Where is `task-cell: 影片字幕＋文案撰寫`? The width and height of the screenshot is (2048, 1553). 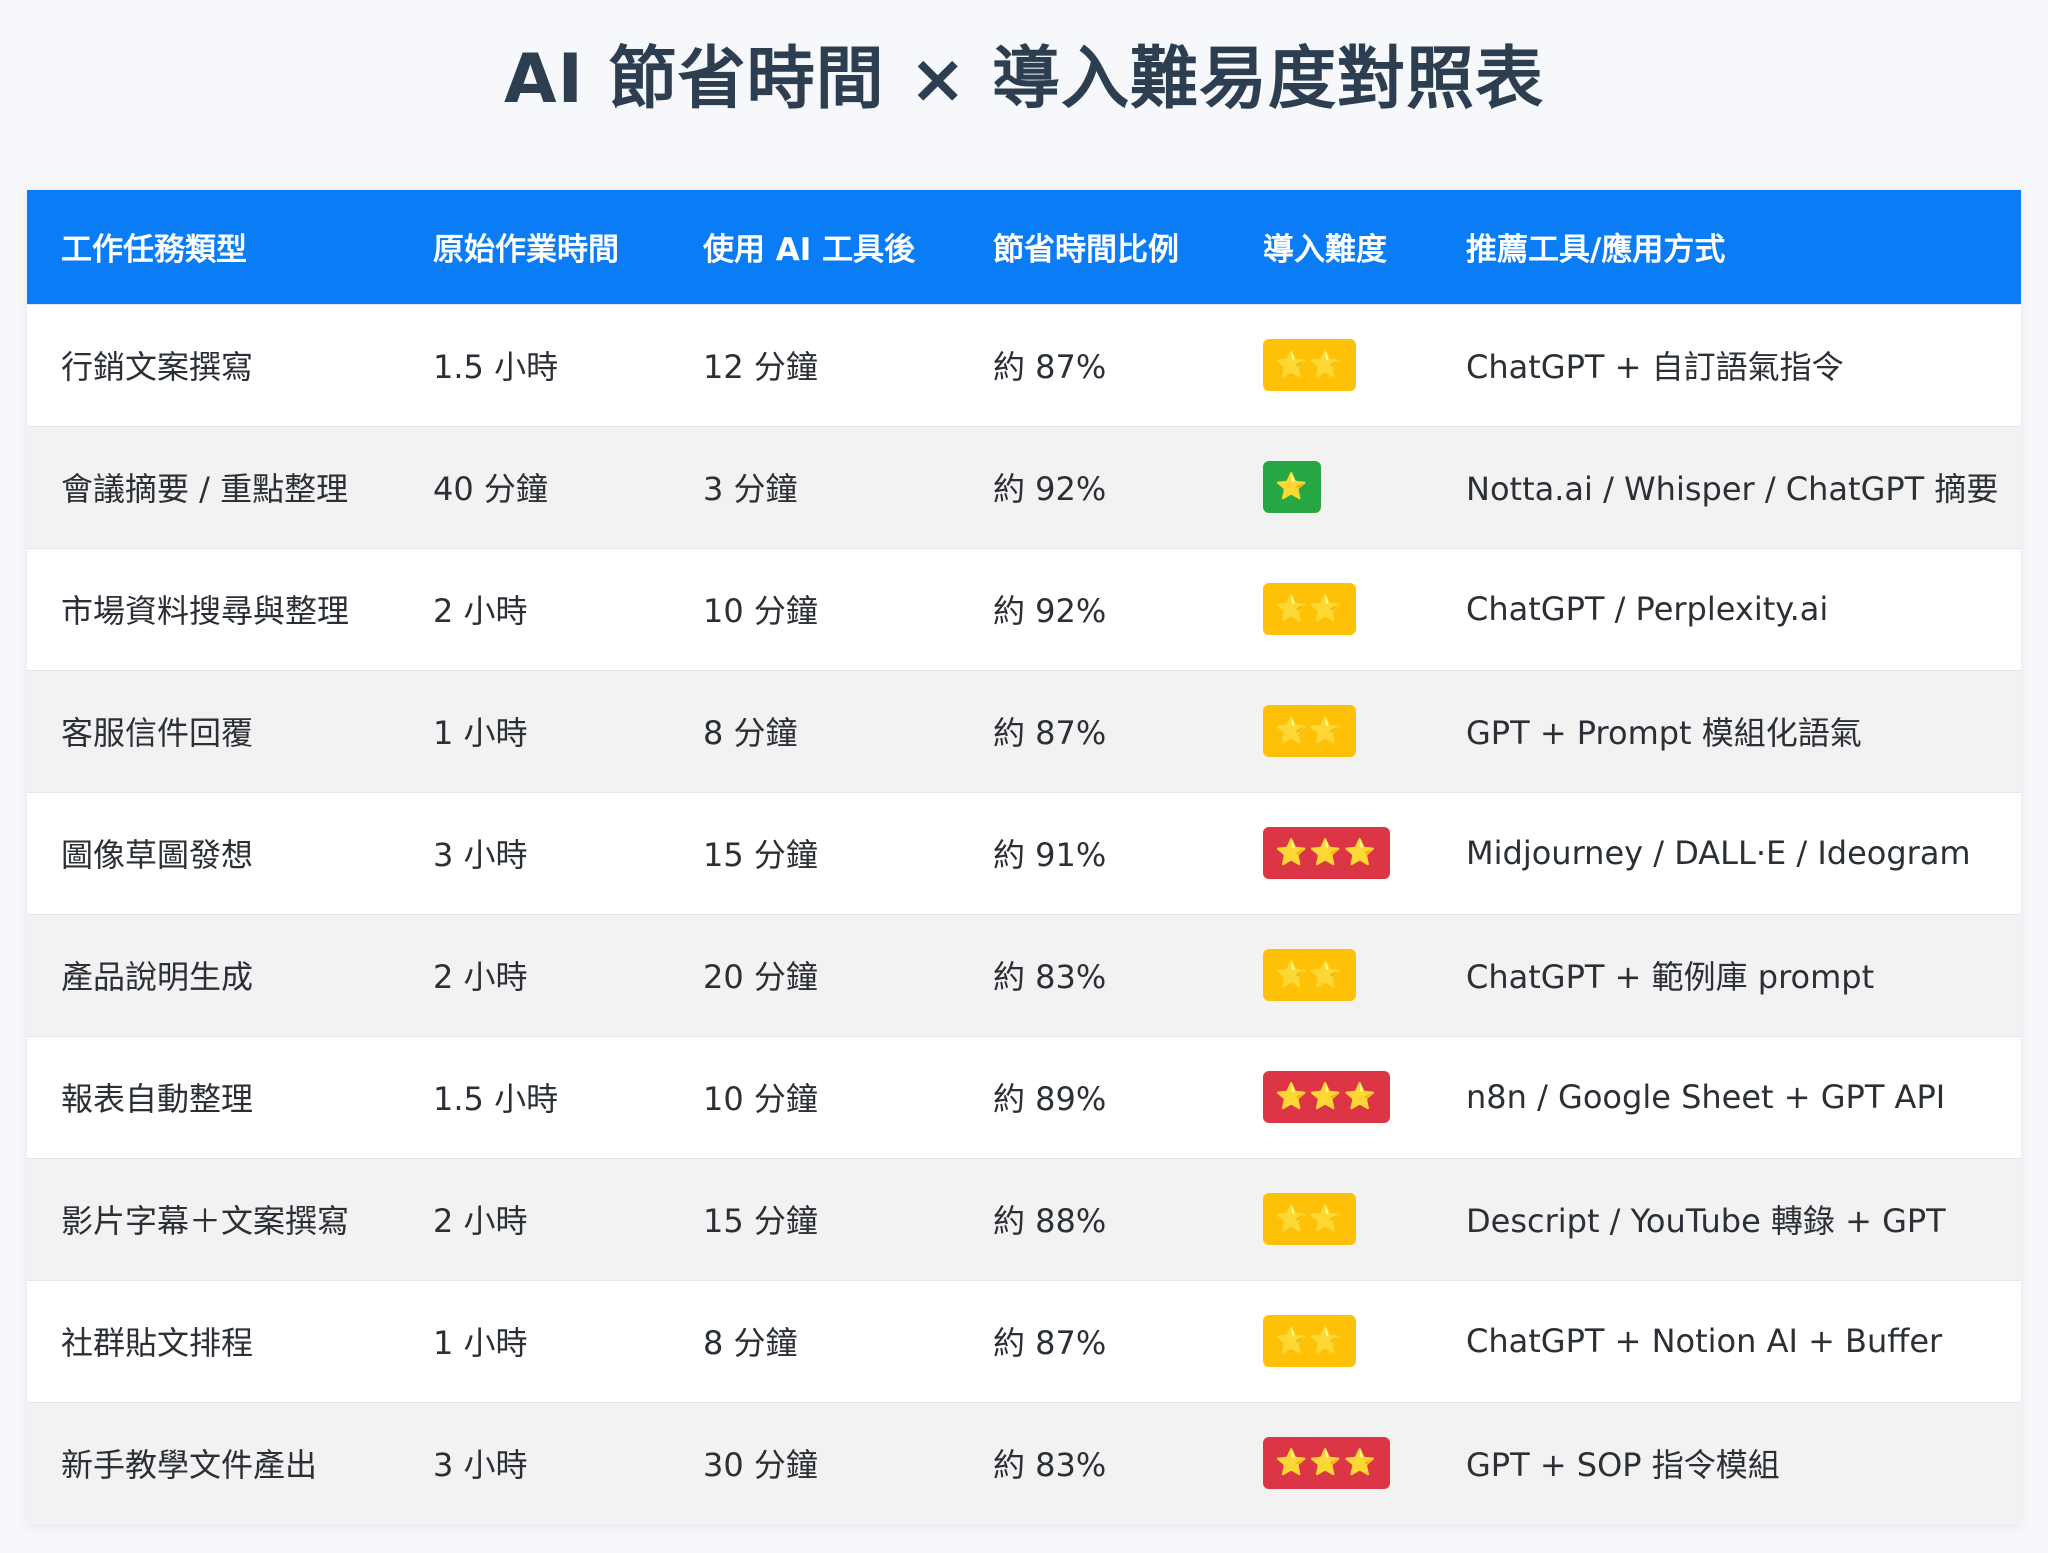
task-cell: 影片字幕＋文案撰寫 is located at coordinates (205, 1221).